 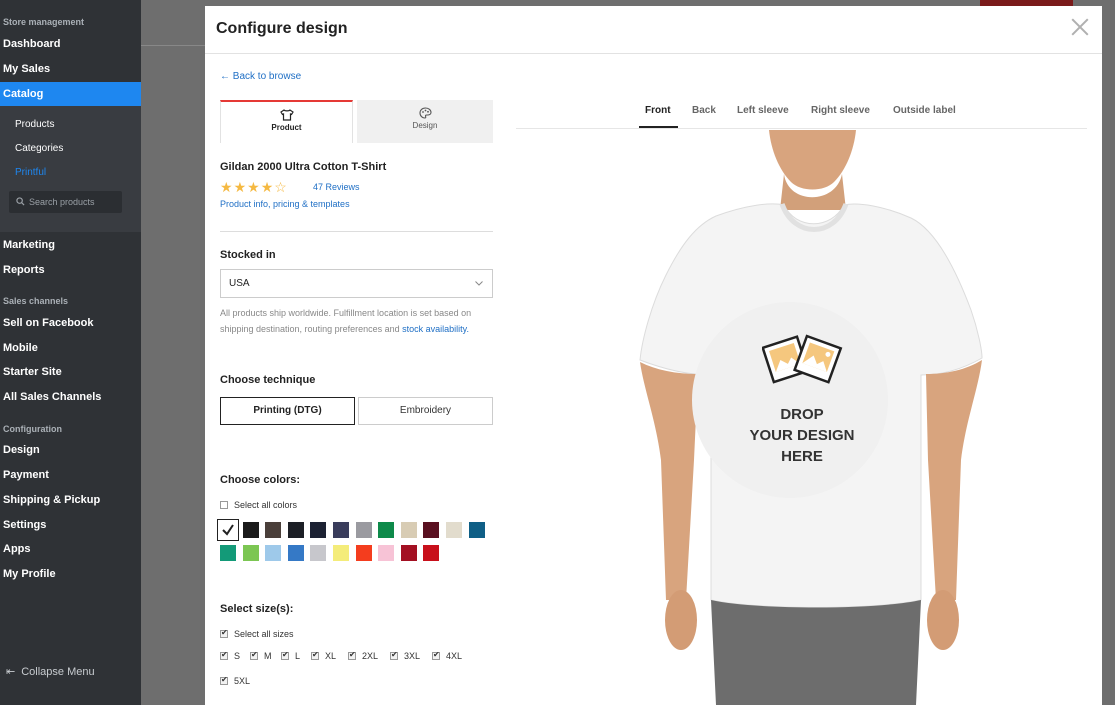 I want to click on section-configuration: Configuration, so click(x=32, y=429).